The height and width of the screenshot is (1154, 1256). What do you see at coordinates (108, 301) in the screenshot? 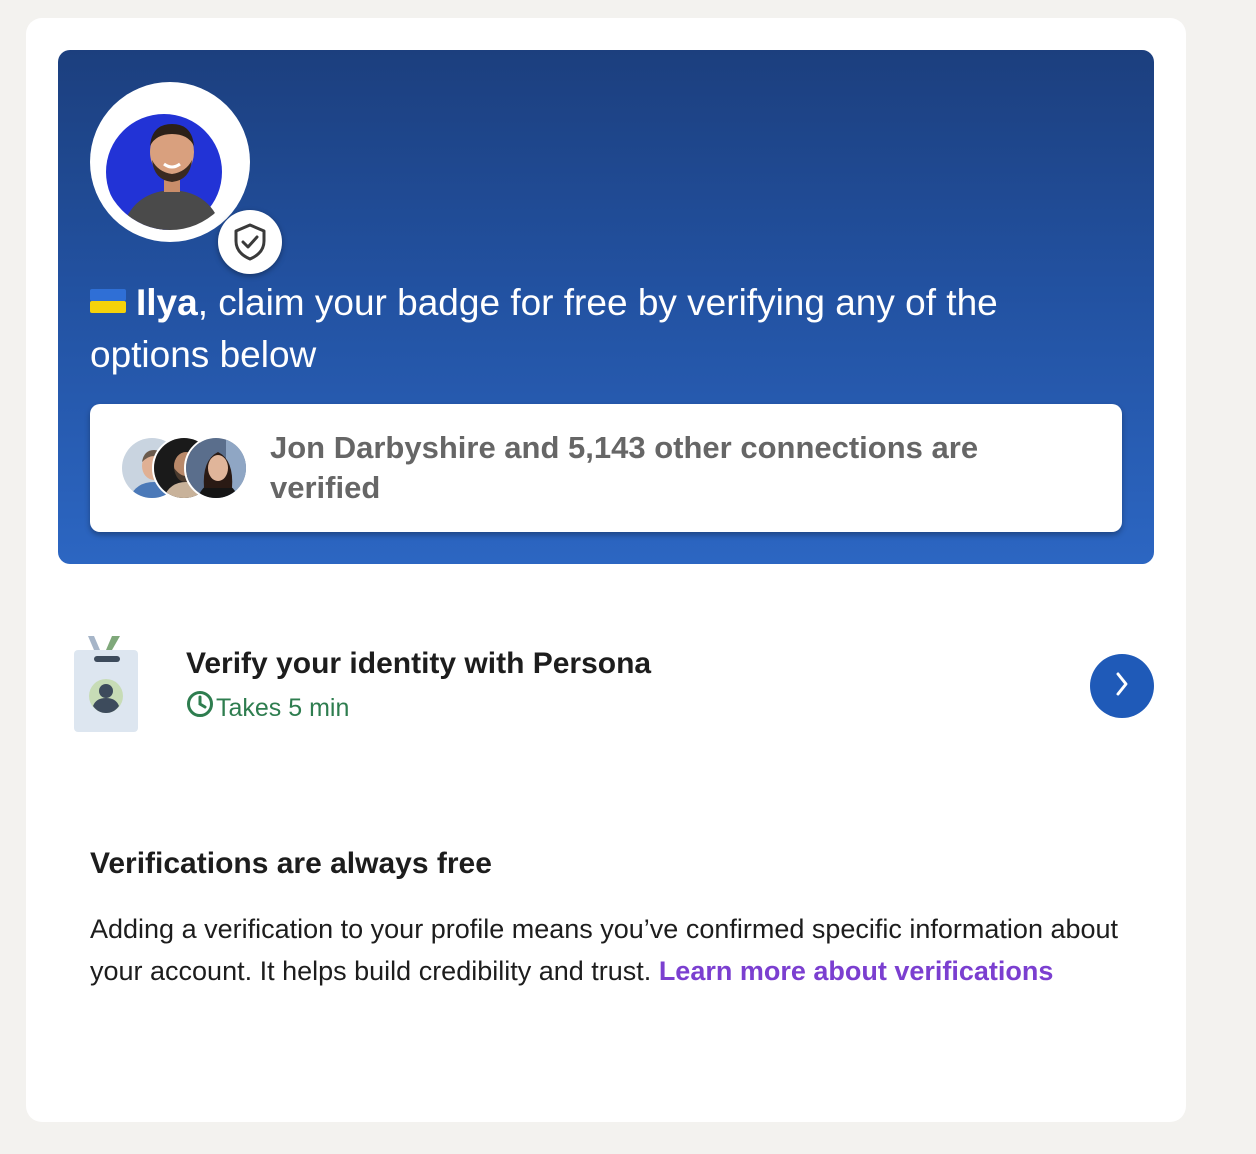
I see `ukraine-flag-icon` at bounding box center [108, 301].